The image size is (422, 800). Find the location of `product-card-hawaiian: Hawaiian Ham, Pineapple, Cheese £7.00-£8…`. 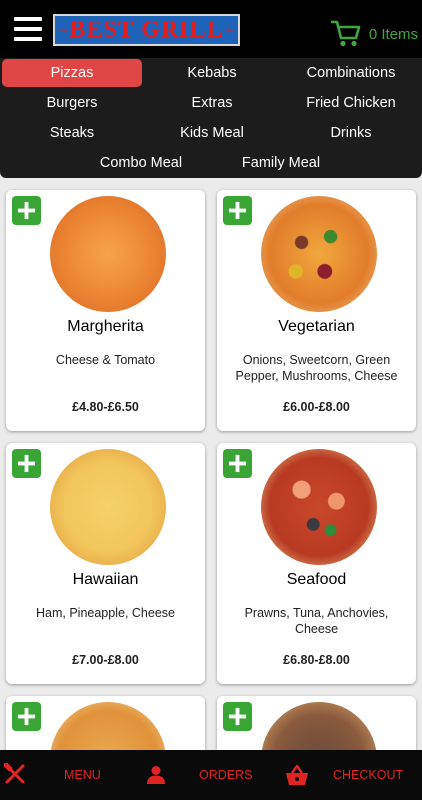

product-card-hawaiian: Hawaiian Ham, Pineapple, Cheese £7.00-£8… is located at coordinates (105, 563).